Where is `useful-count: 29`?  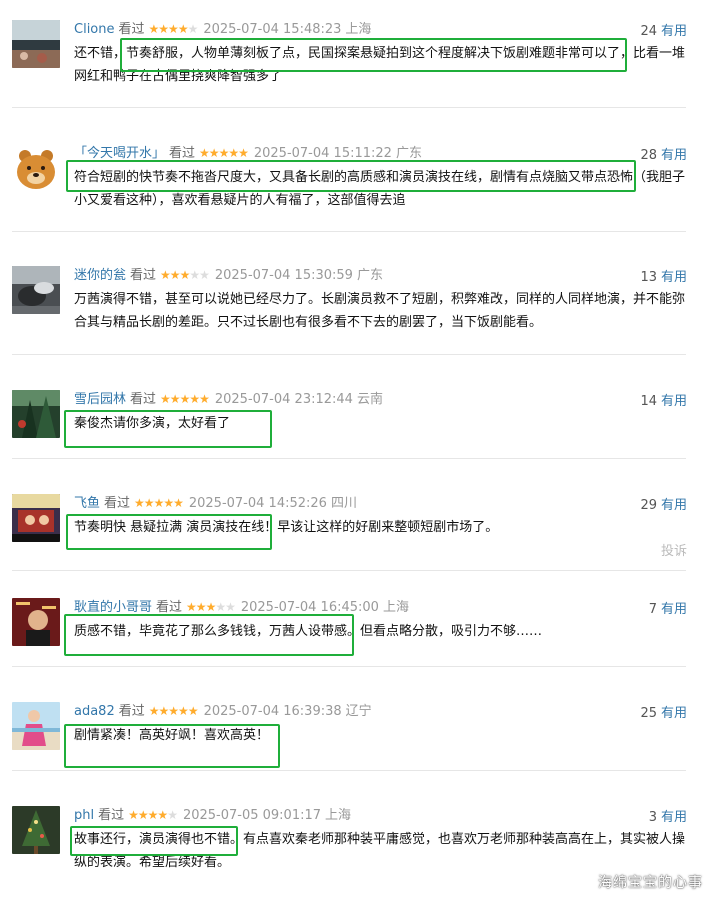 useful-count: 29 is located at coordinates (648, 505).